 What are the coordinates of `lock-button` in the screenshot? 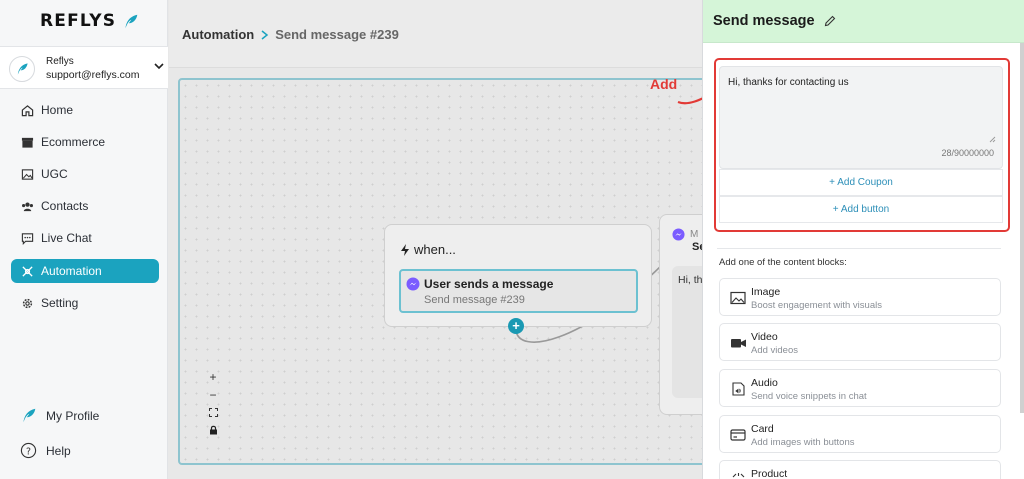 It's located at (213, 431).